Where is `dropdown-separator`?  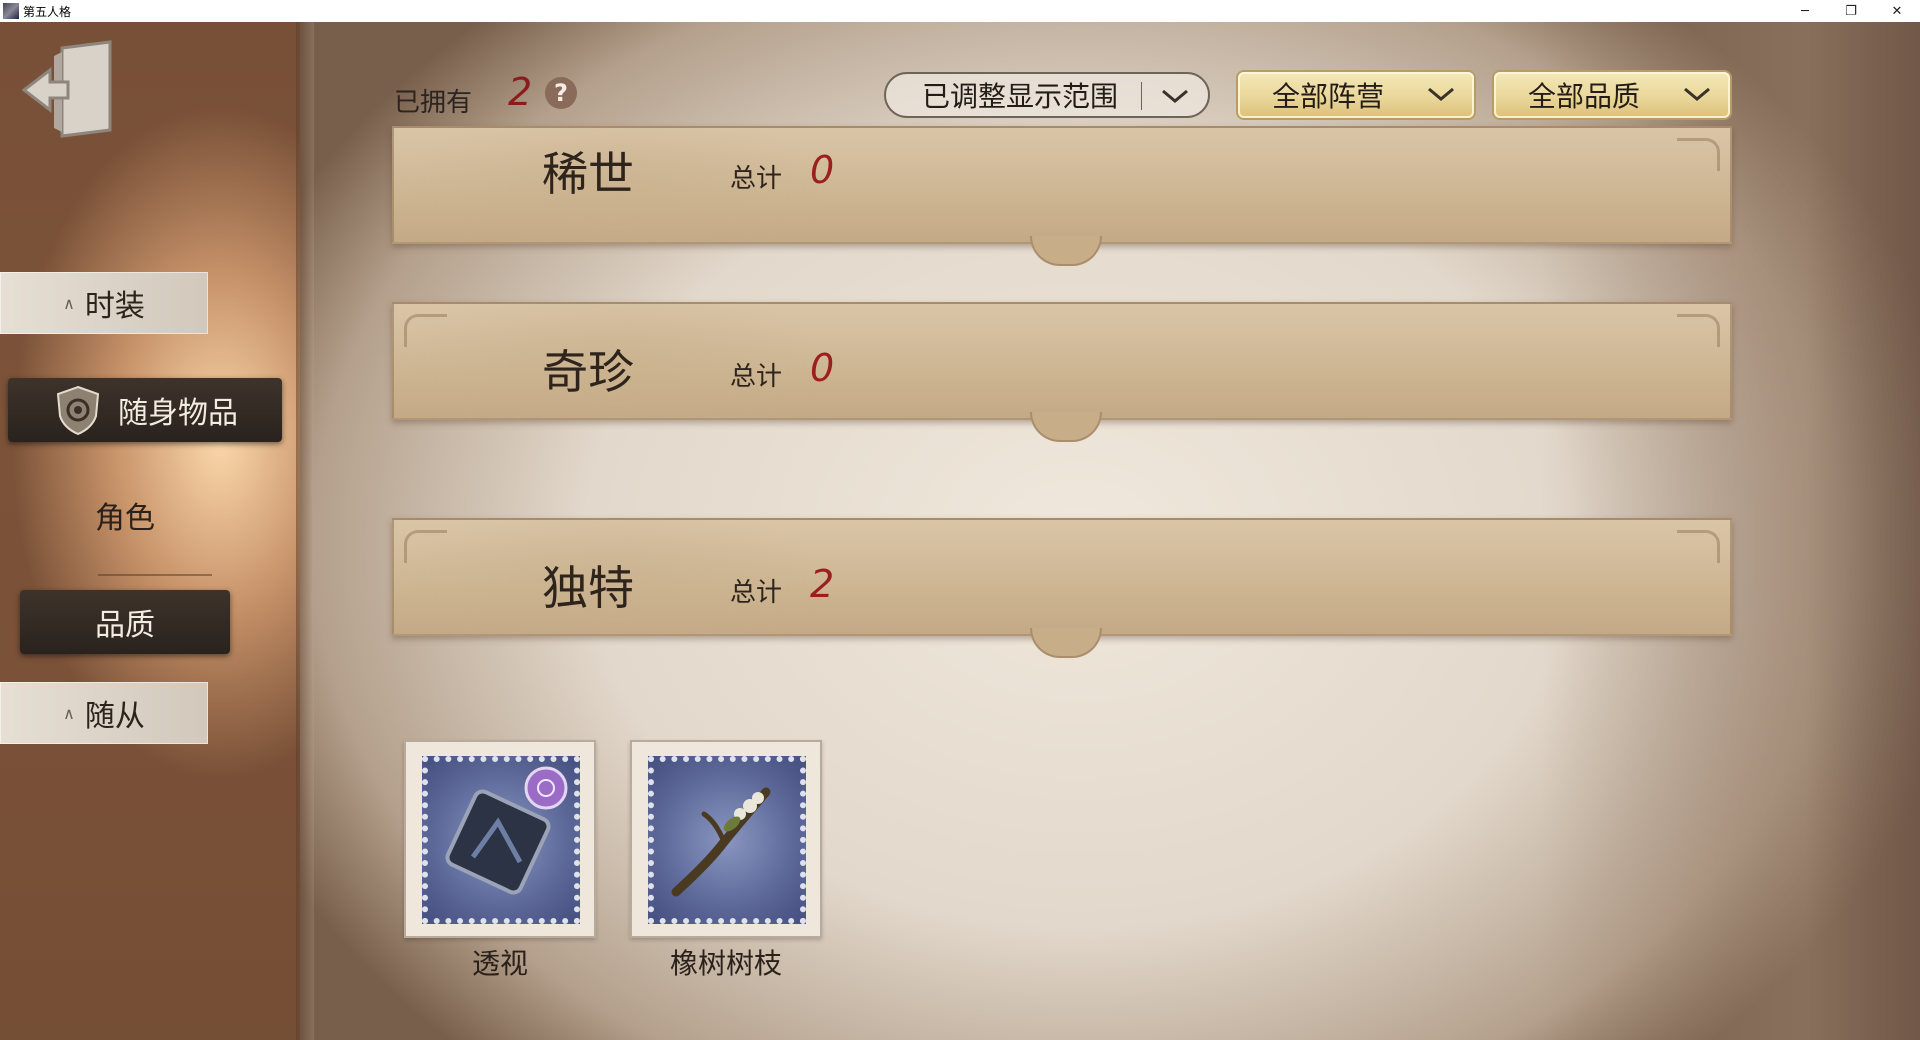 dropdown-separator is located at coordinates (1141, 96).